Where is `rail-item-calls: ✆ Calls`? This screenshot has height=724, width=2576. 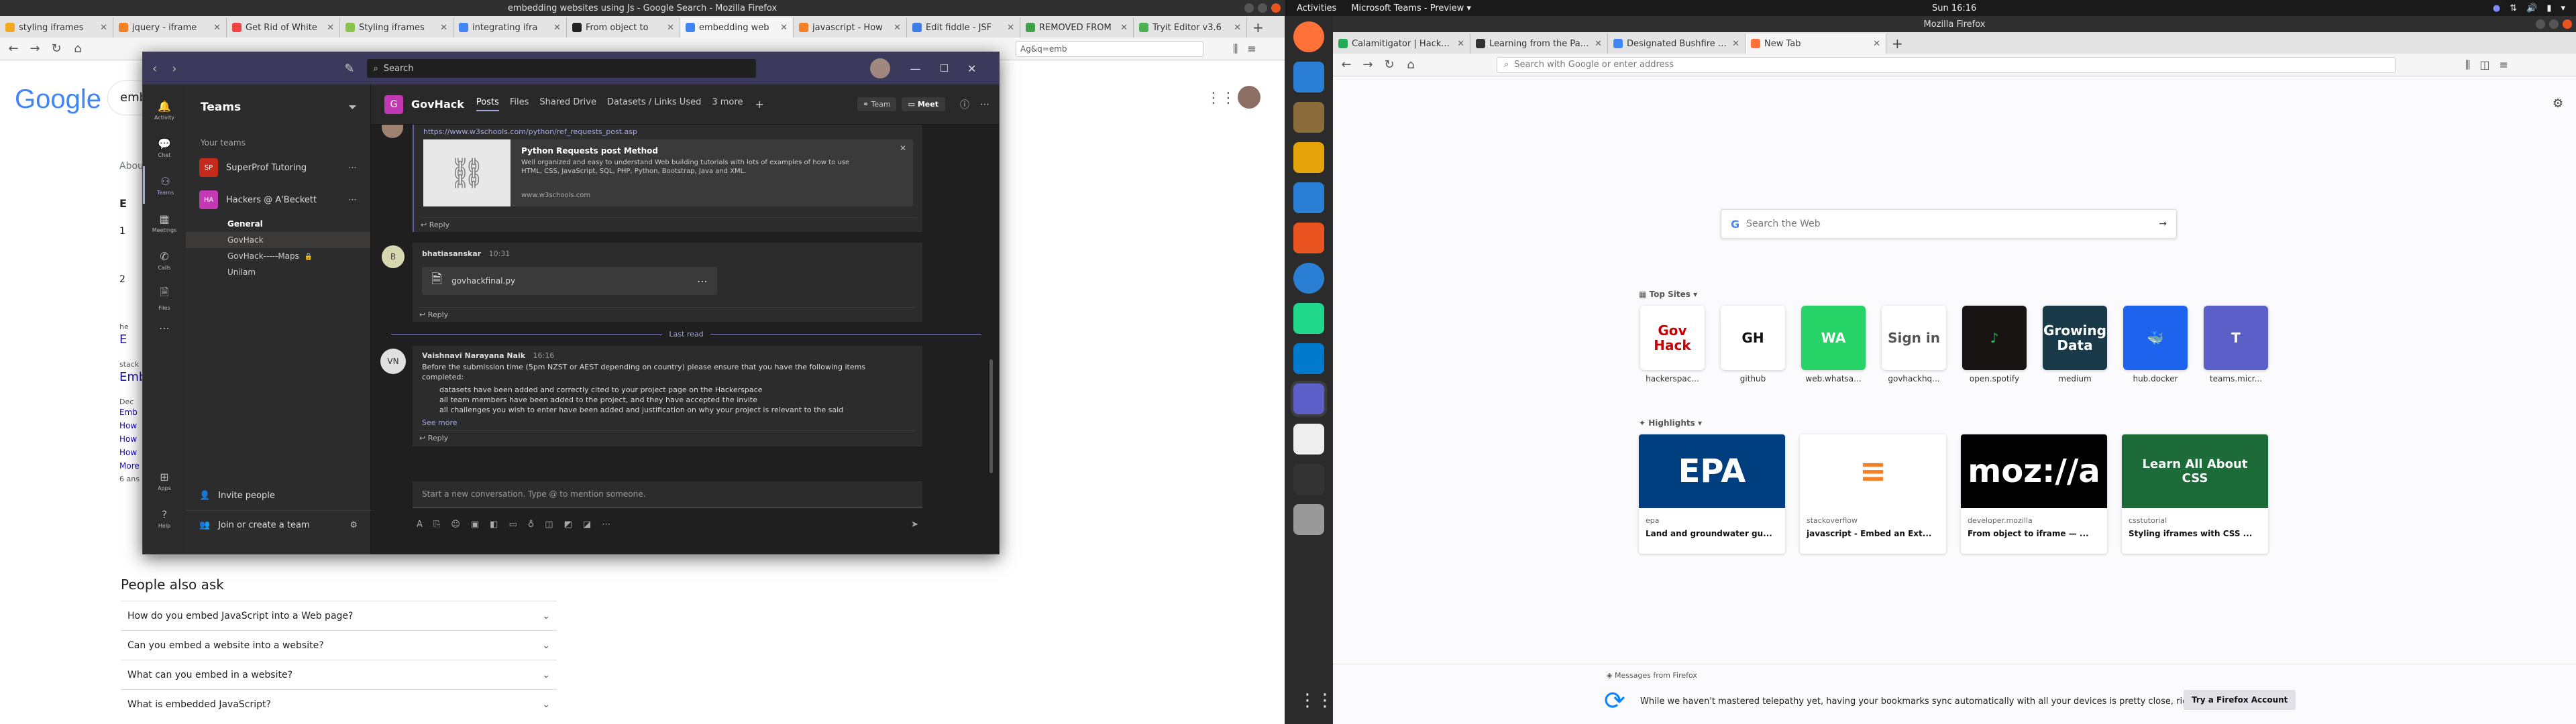 rail-item-calls: ✆ Calls is located at coordinates (164, 260).